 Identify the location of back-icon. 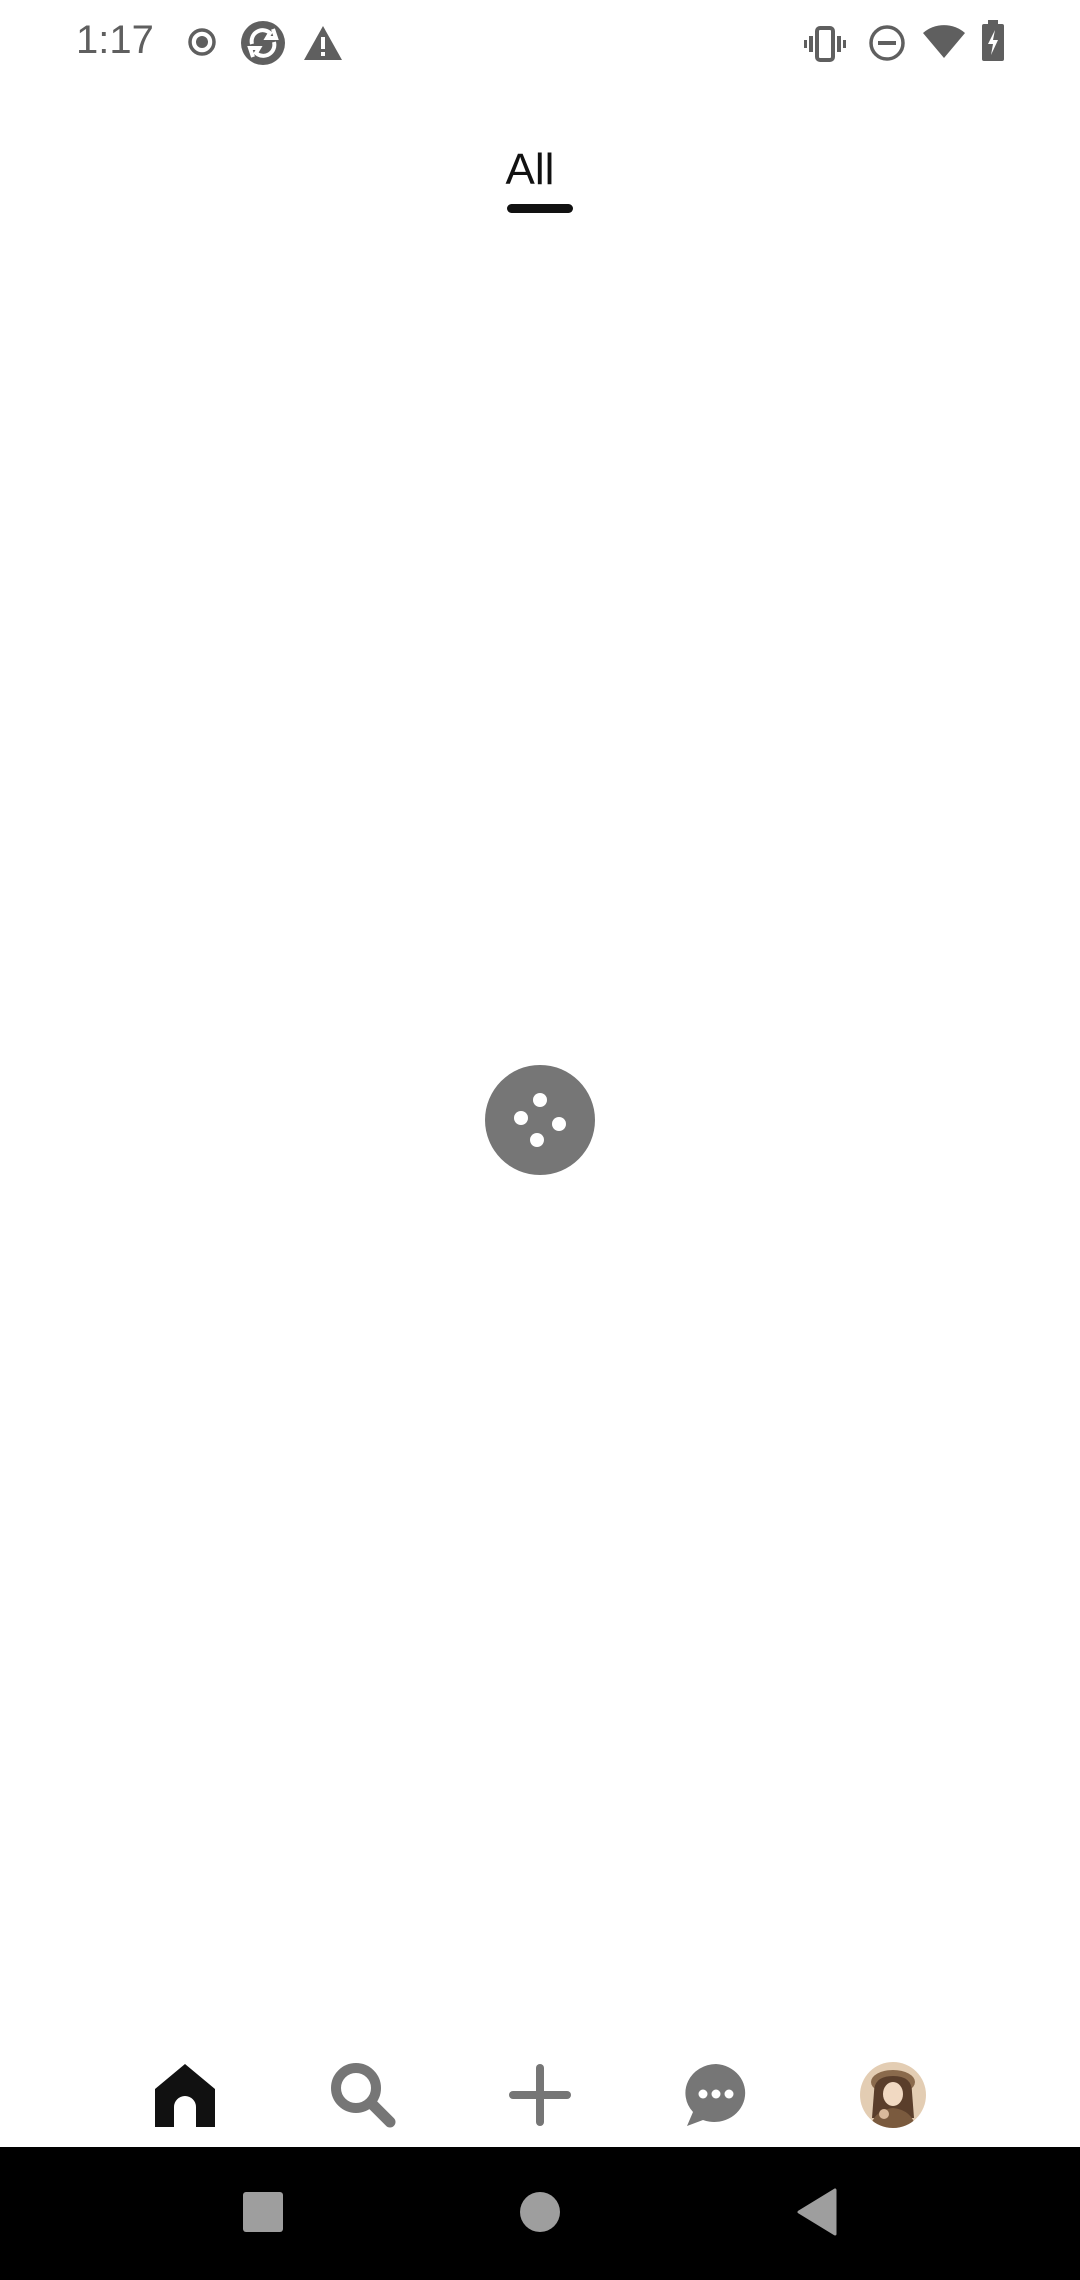
(817, 2212).